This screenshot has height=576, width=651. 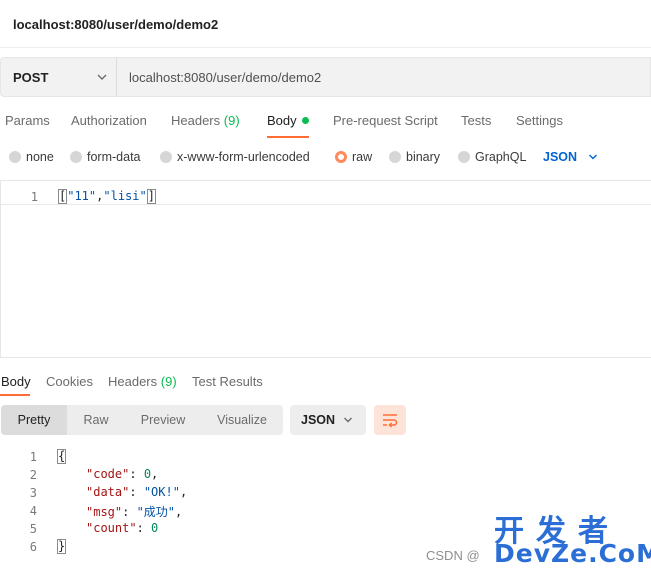 I want to click on wrap-lines-button, so click(x=390, y=420).